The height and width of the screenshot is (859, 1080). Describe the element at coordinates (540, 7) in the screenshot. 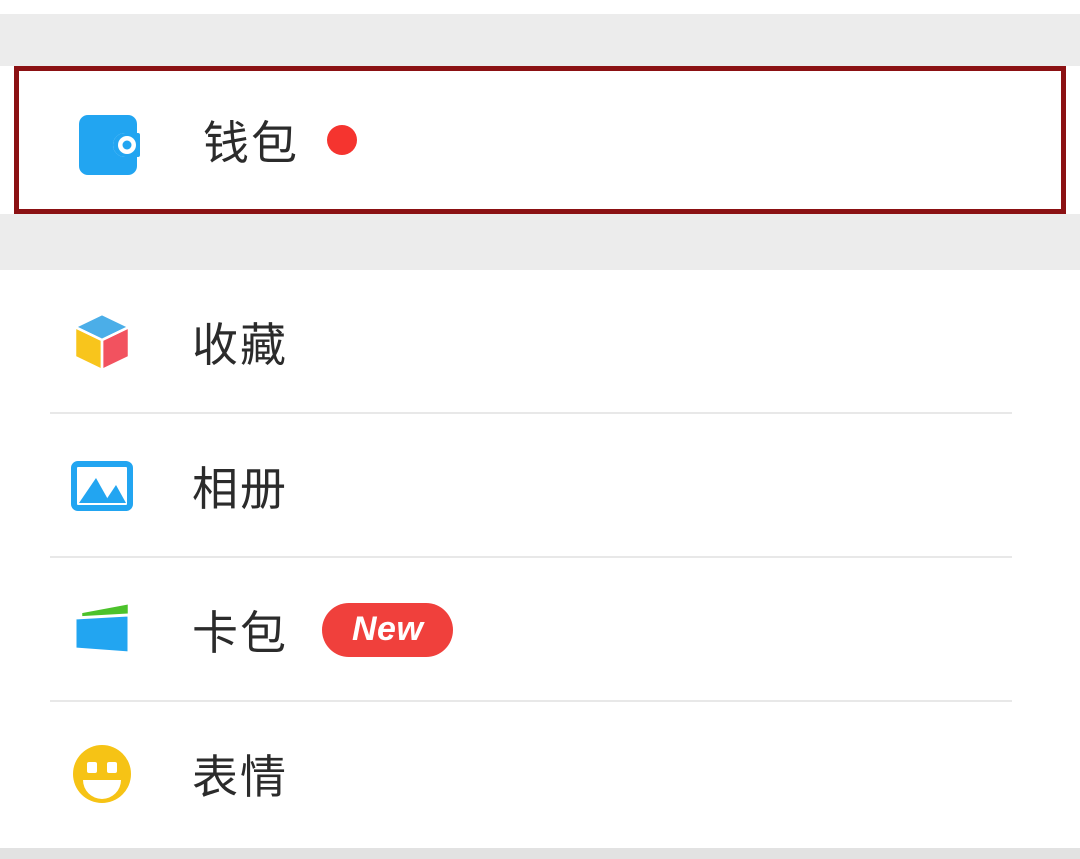

I see `top-white-strip` at that location.